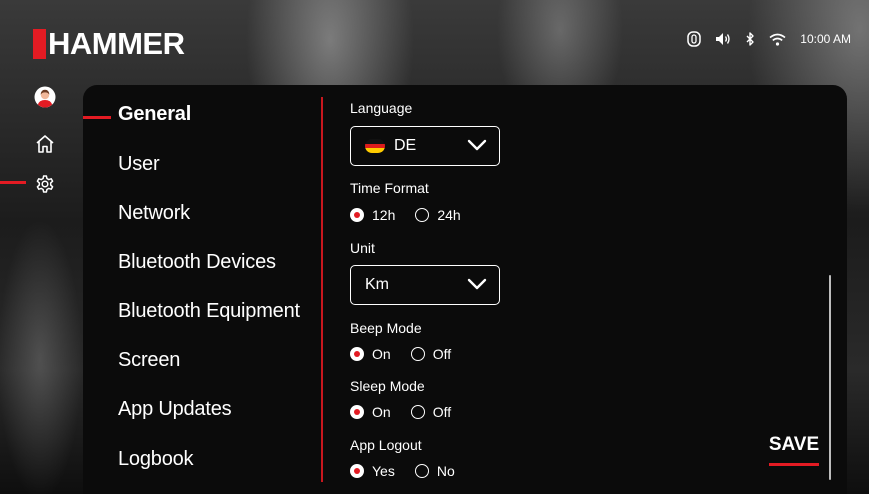 The image size is (869, 494). I want to click on profile-button, so click(45, 97).